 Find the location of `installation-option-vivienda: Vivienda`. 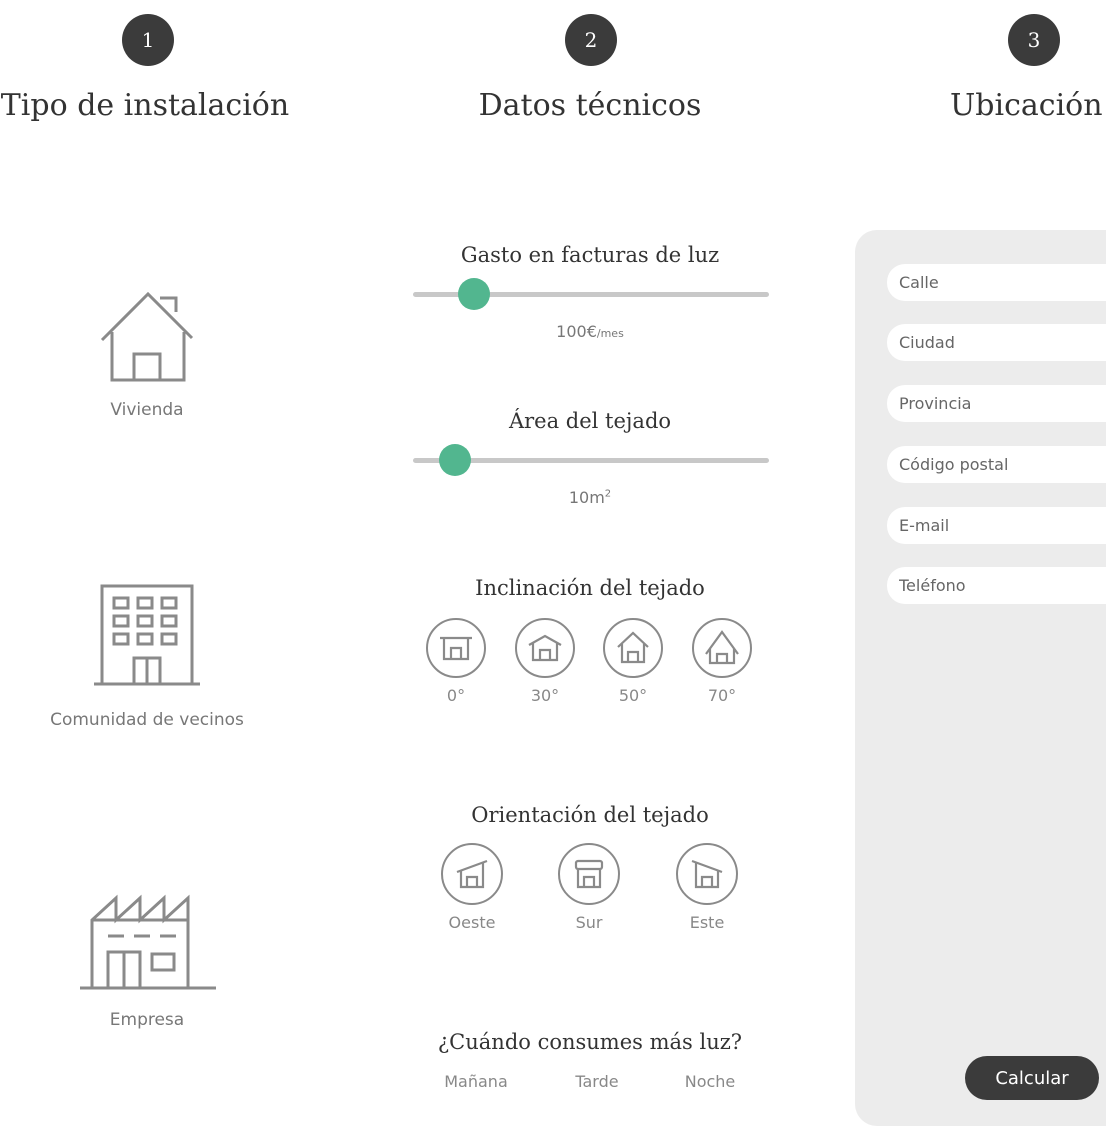

installation-option-vivienda: Vivienda is located at coordinates (147, 355).